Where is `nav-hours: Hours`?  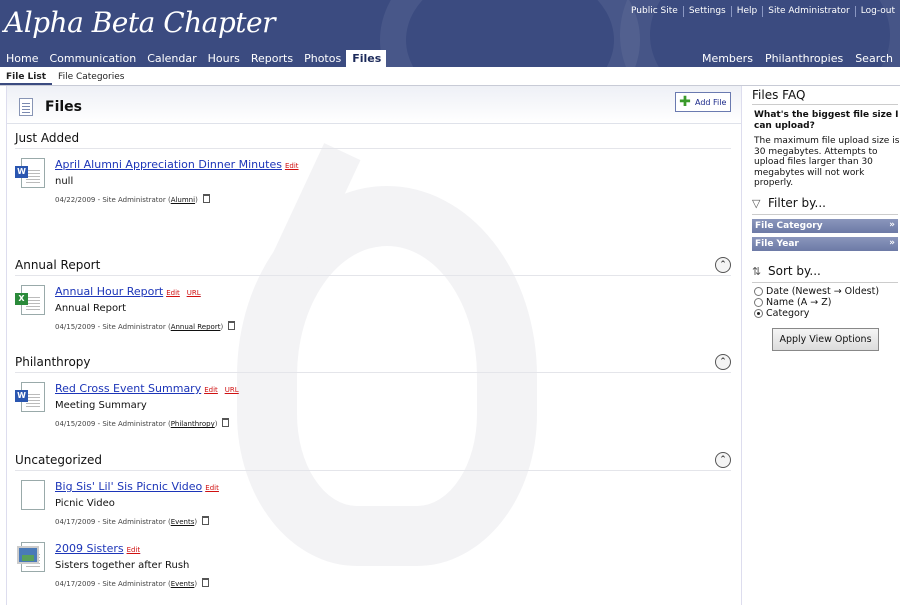 nav-hours: Hours is located at coordinates (223, 58).